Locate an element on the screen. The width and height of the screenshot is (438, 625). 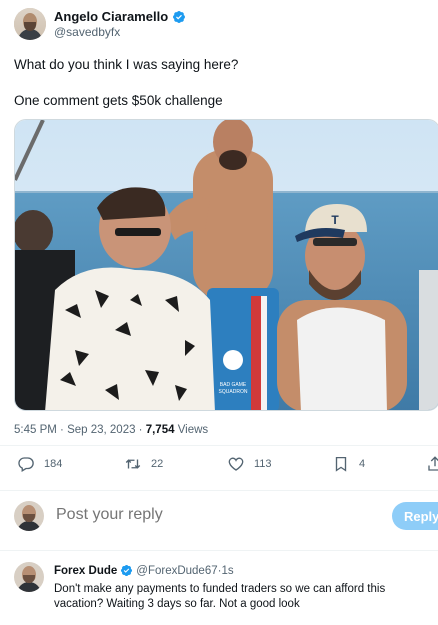
like-count: 113 is located at coordinates (263, 464).